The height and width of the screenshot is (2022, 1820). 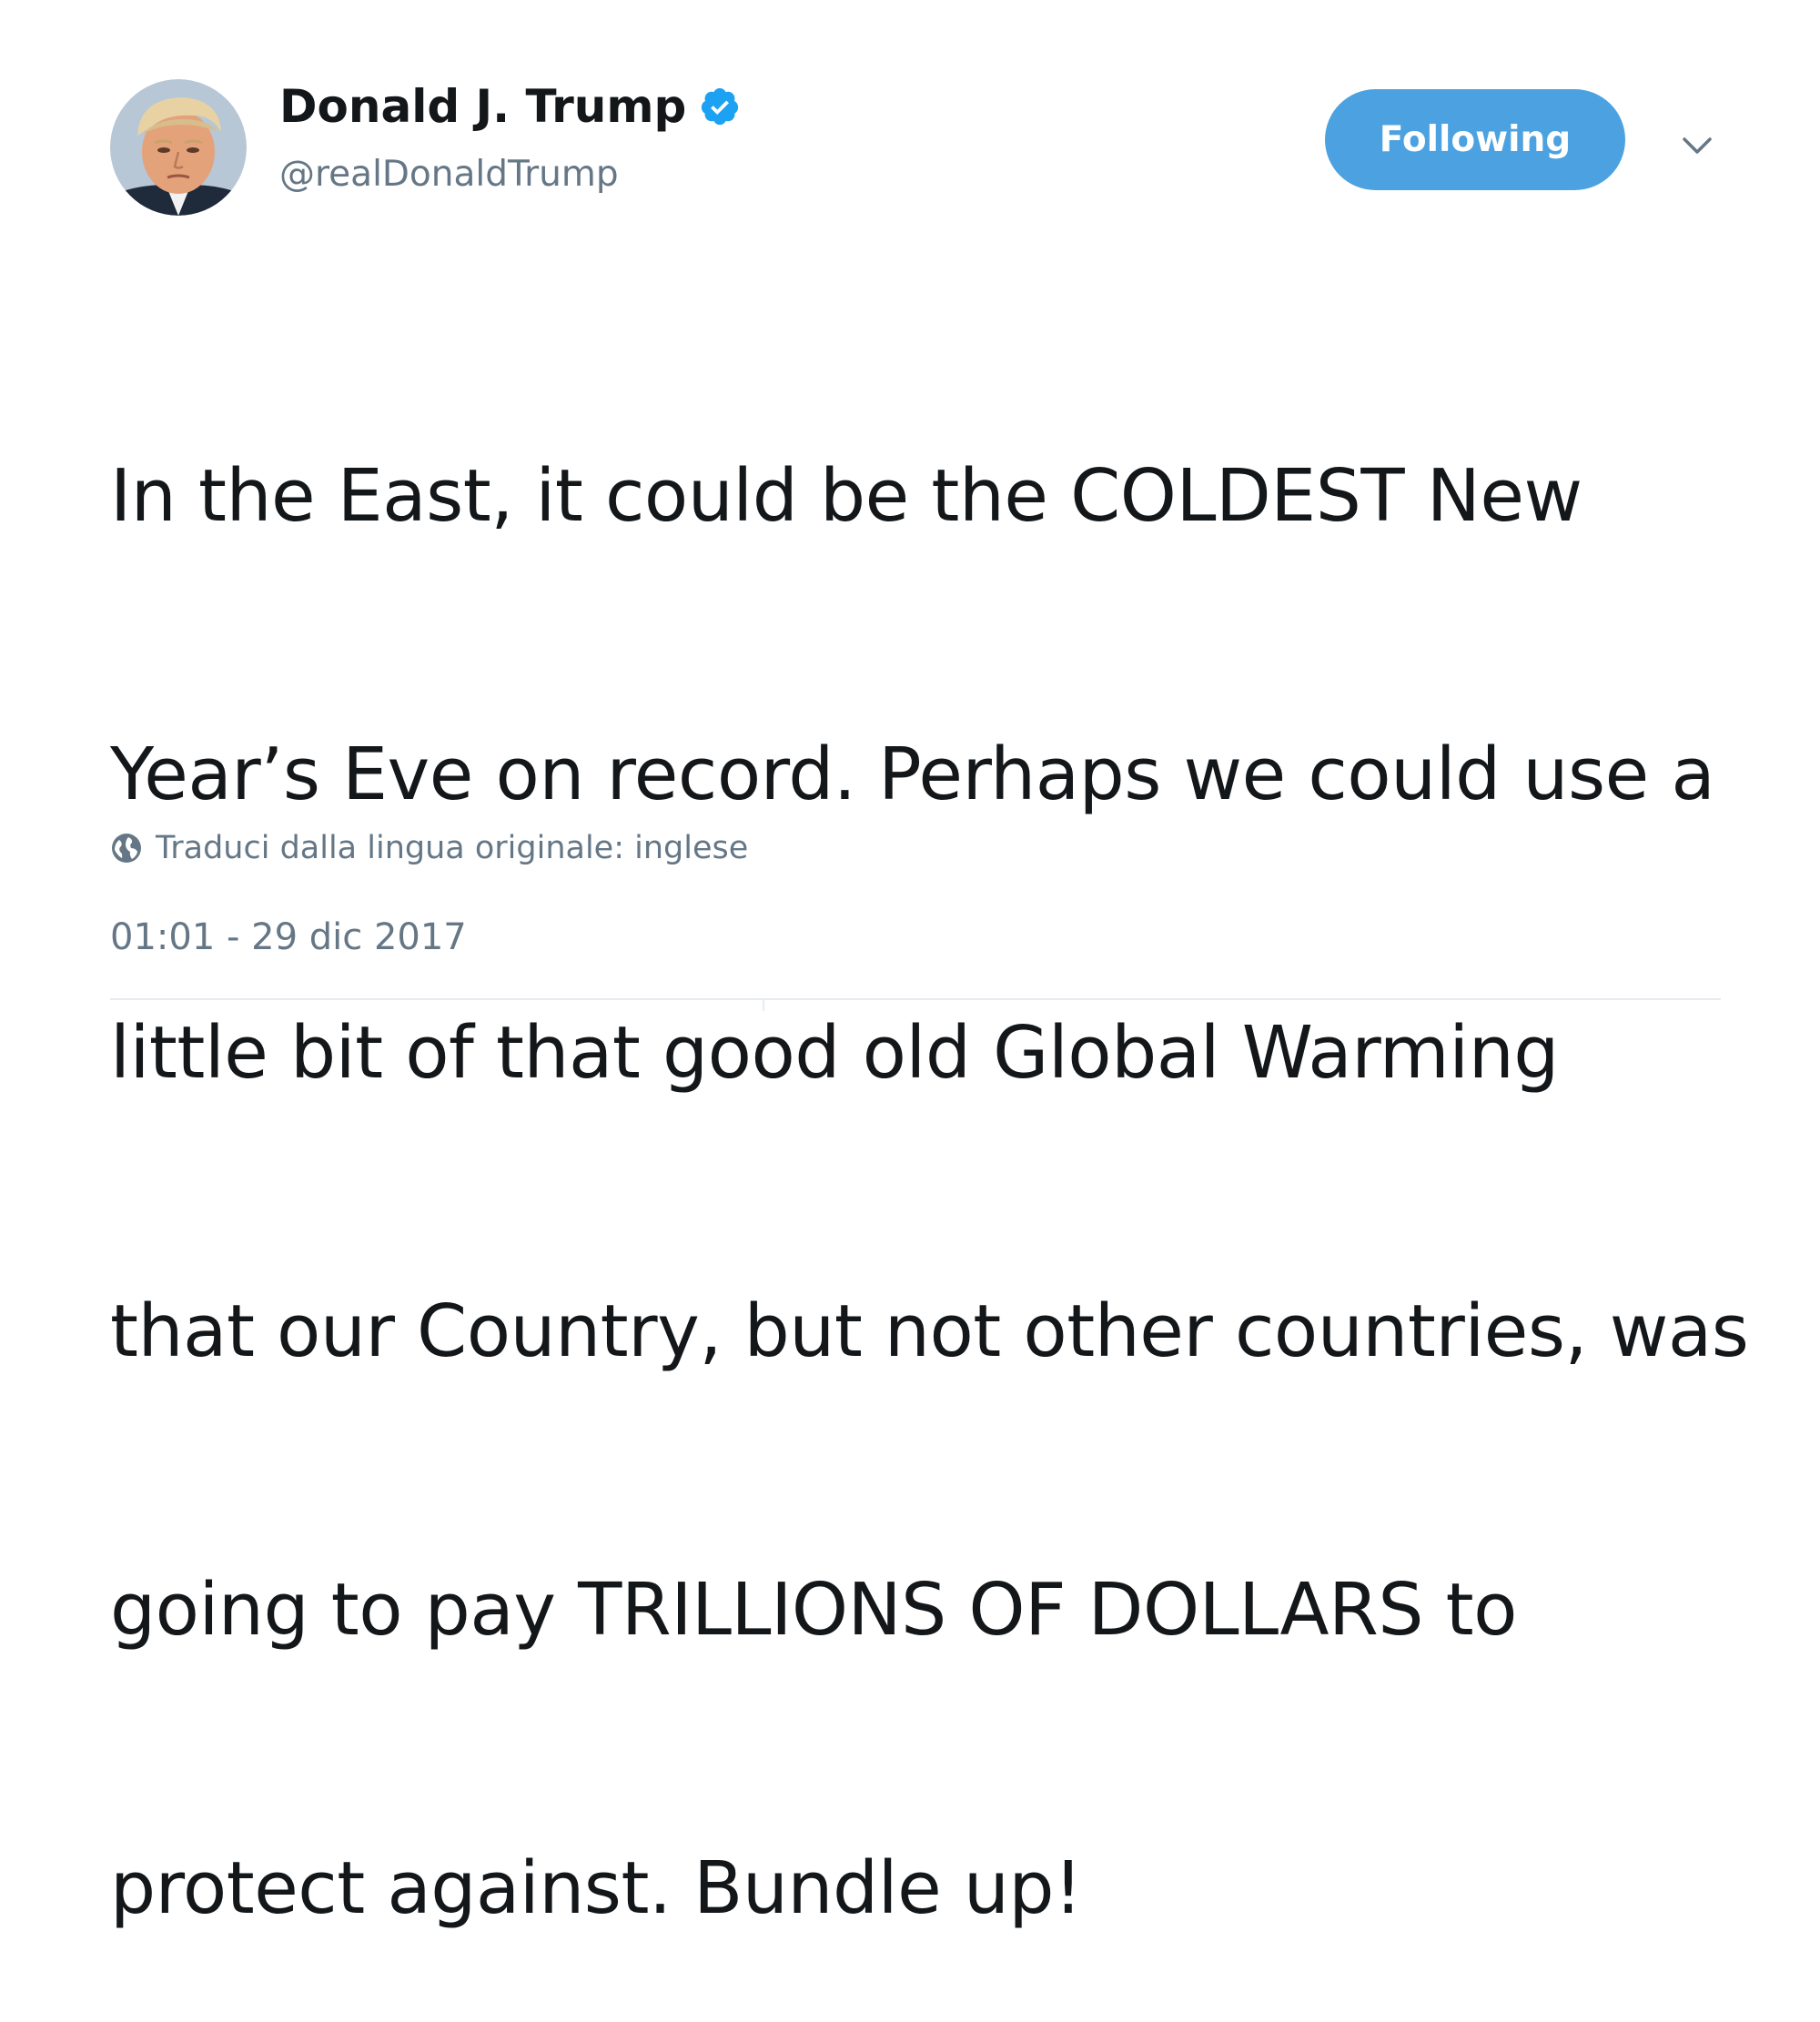 I want to click on verified-badge-icon, so click(x=720, y=106).